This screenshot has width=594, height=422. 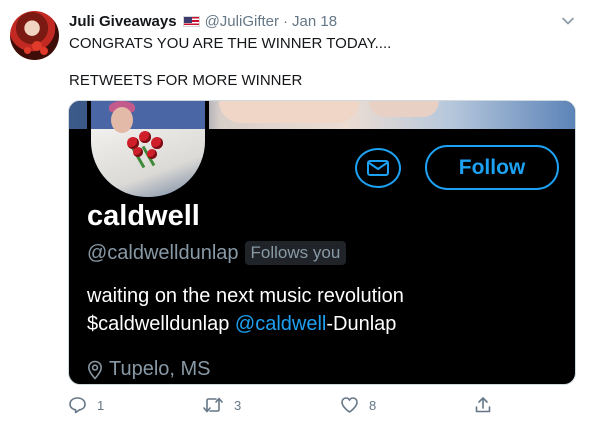 What do you see at coordinates (160, 369) in the screenshot?
I see `profile-location: Tupelo, MS` at bounding box center [160, 369].